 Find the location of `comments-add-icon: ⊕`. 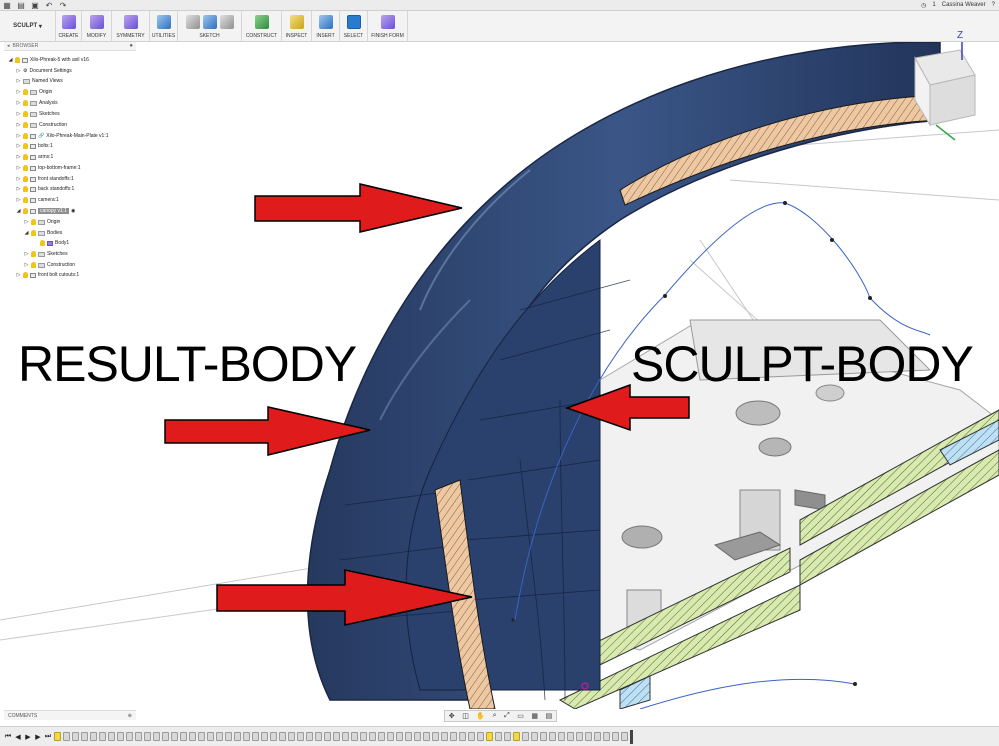

comments-add-icon: ⊕ is located at coordinates (130, 716).